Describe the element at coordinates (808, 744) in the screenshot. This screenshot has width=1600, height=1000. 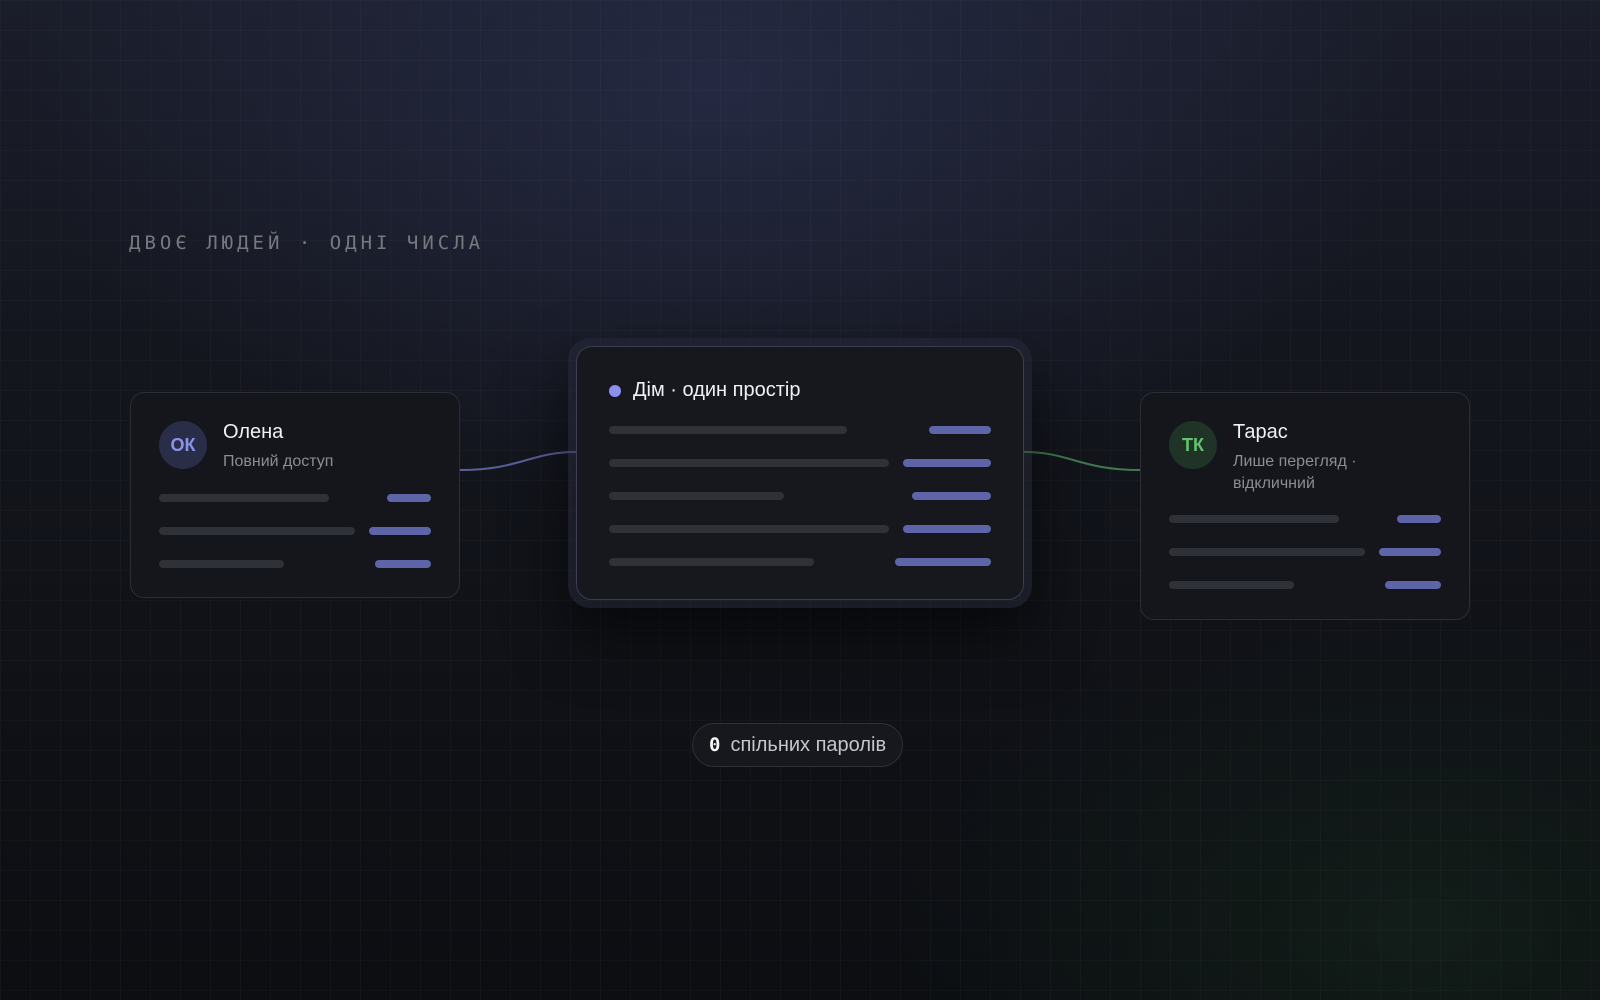
I see `shared-passwords-label: спільних паролів` at that location.